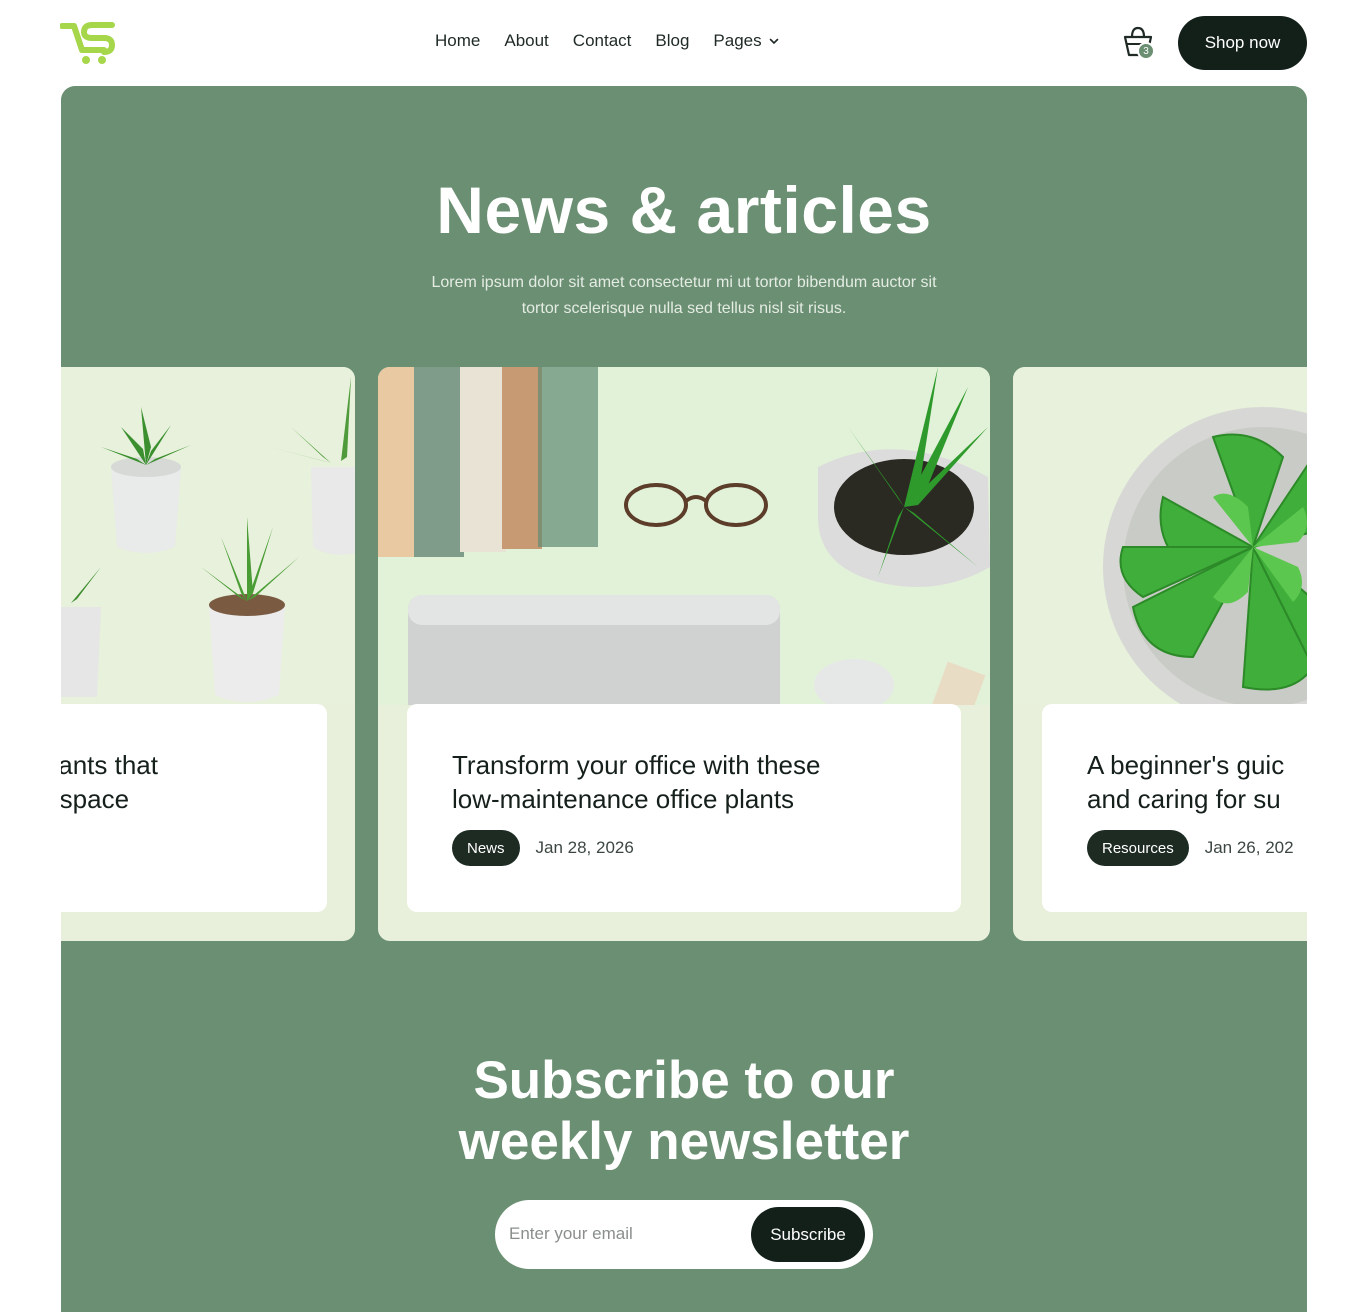 This screenshot has width=1360, height=1312. Describe the element at coordinates (208, 536) in the screenshot. I see `article-image-potted-plants` at that location.